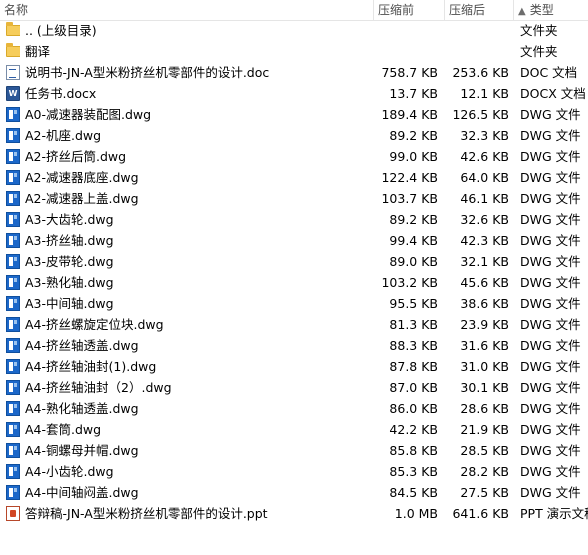 This screenshot has width=588, height=555. I want to click on file-row: A2-挤丝后筒.dwg 99.0 KB 42.6 KB DWG 文件, so click(294, 156).